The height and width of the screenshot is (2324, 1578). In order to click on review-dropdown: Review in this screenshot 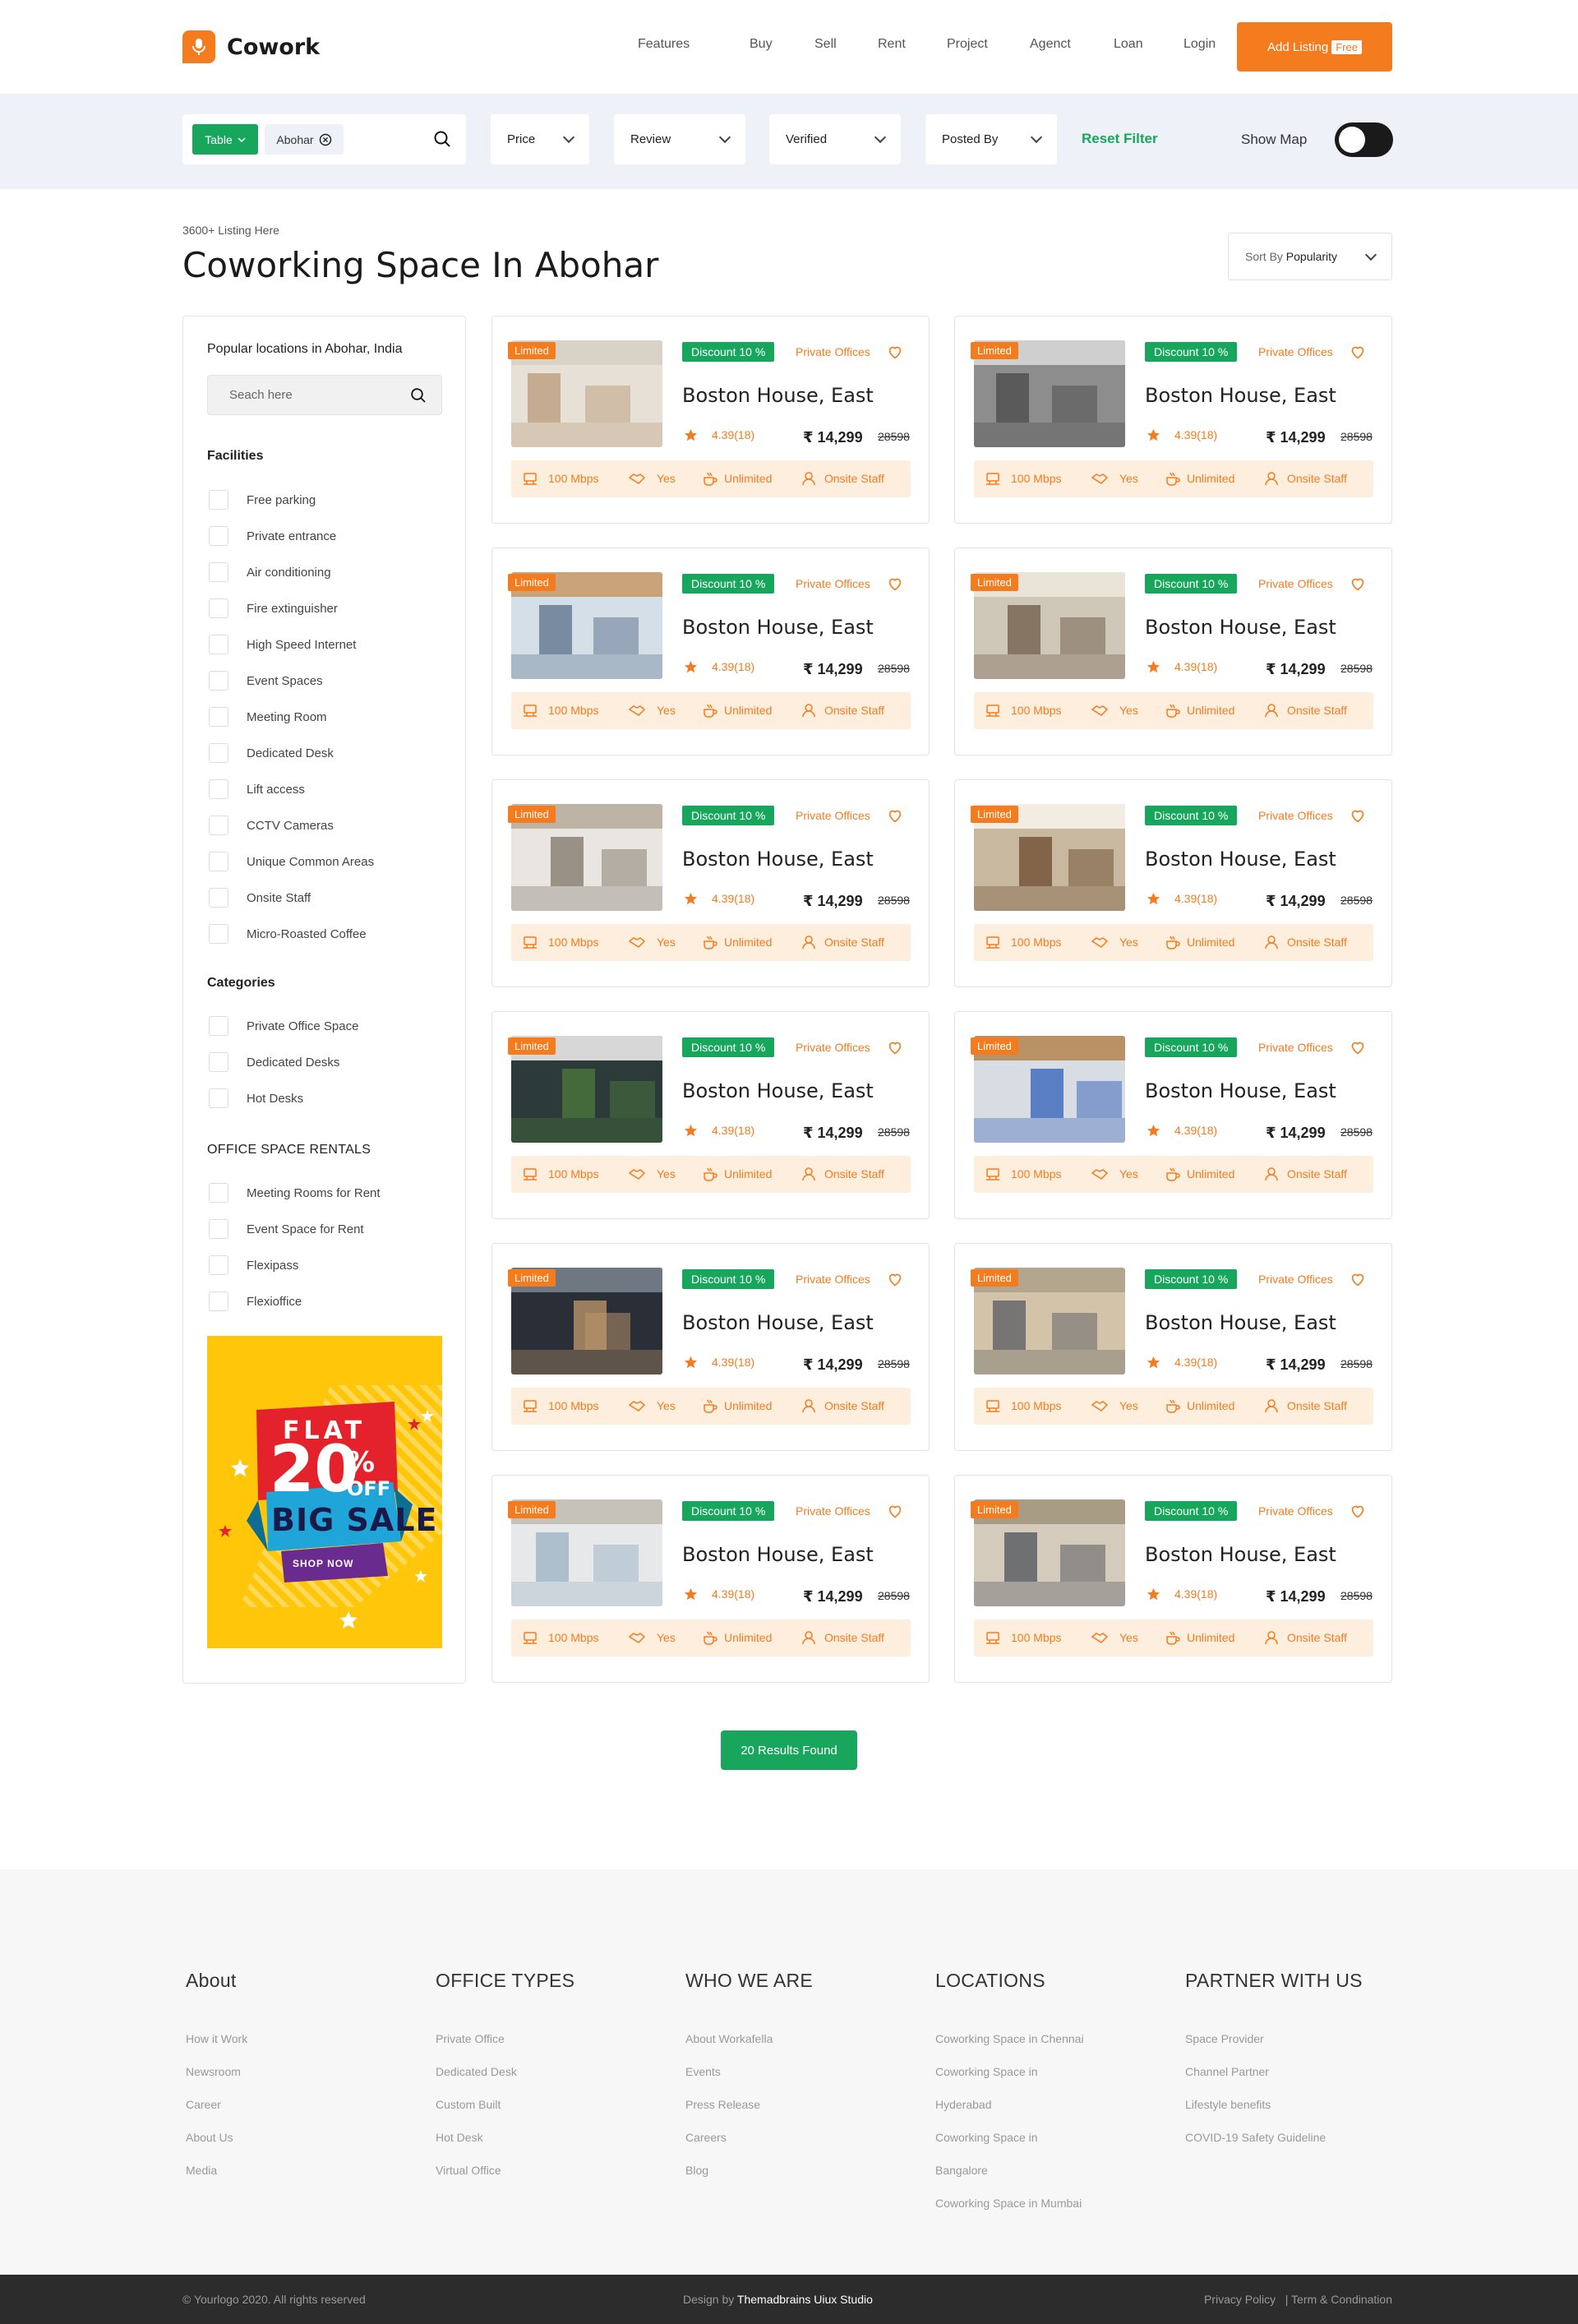, I will do `click(679, 139)`.